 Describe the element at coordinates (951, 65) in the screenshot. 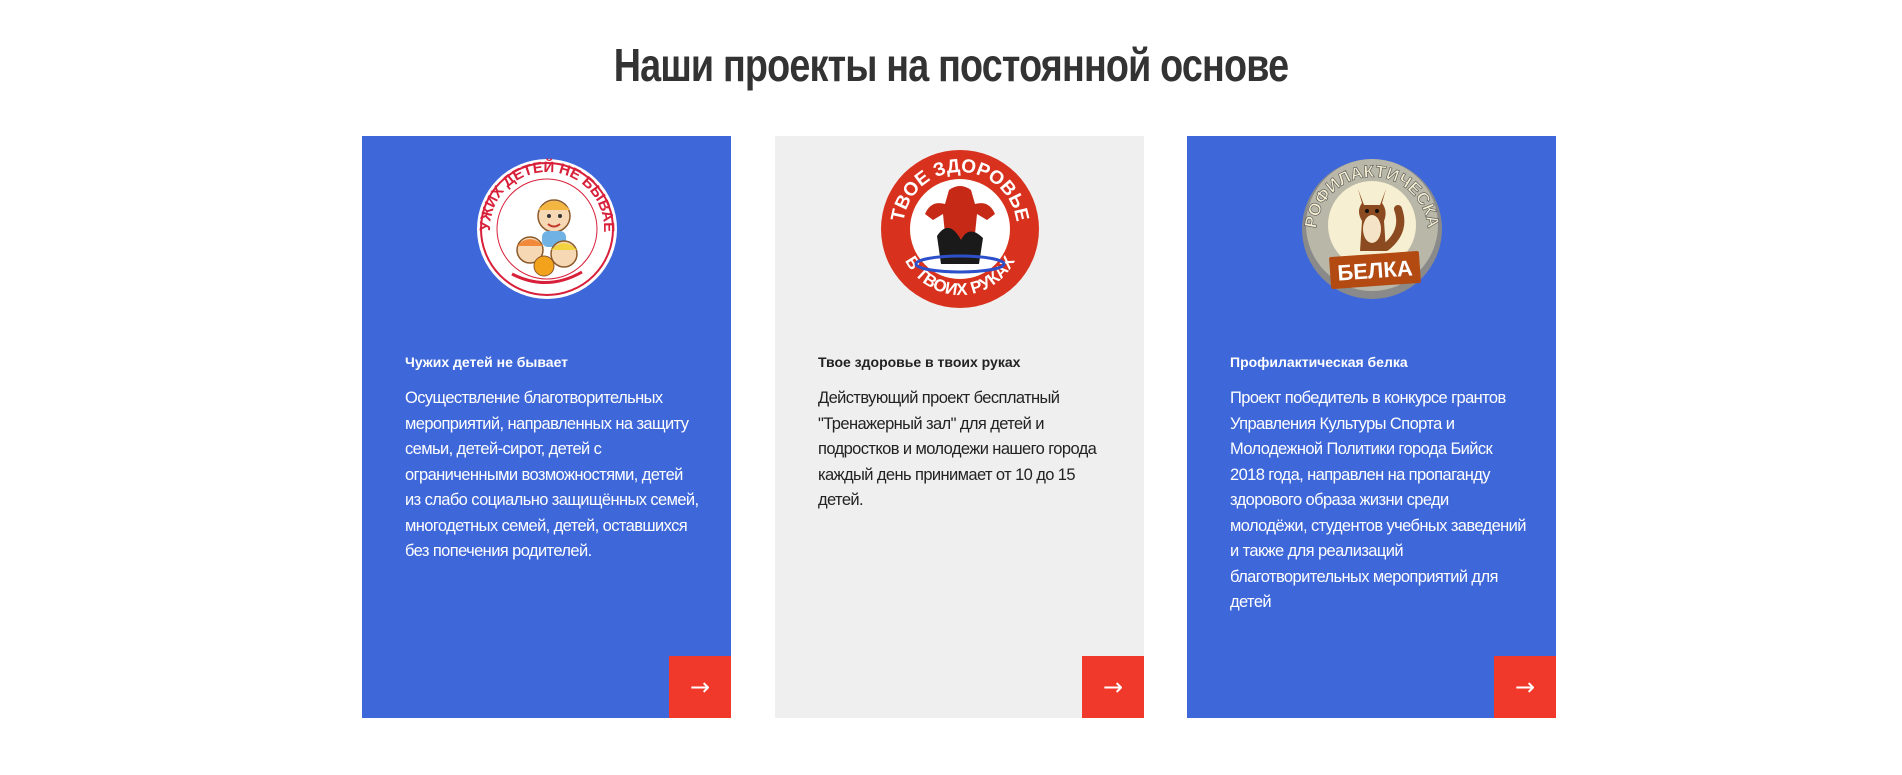

I see `section-title: Наши проекты на постоянной основе` at that location.